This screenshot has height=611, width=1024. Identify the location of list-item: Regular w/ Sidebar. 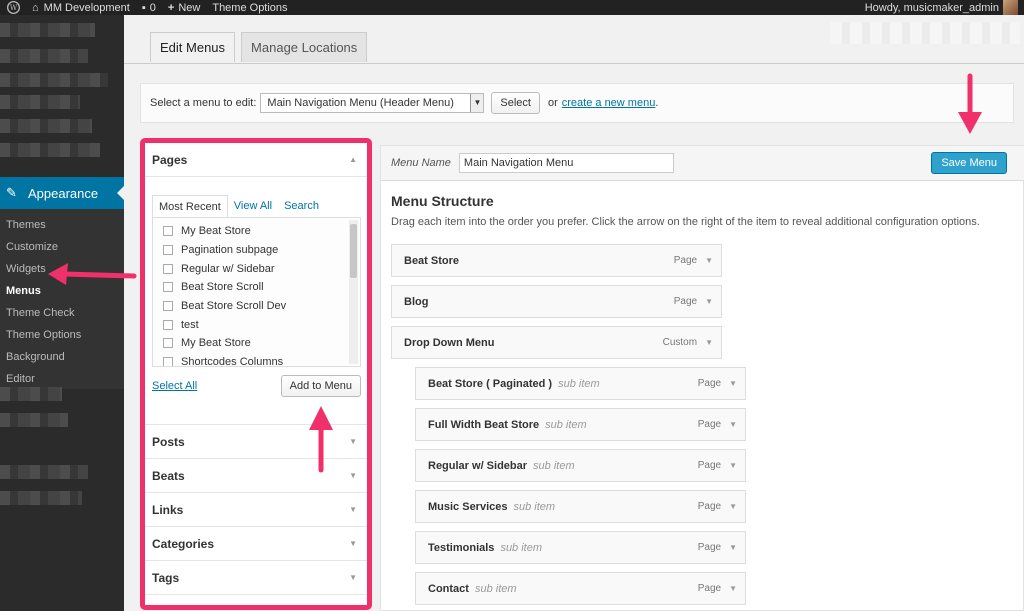
(261, 268).